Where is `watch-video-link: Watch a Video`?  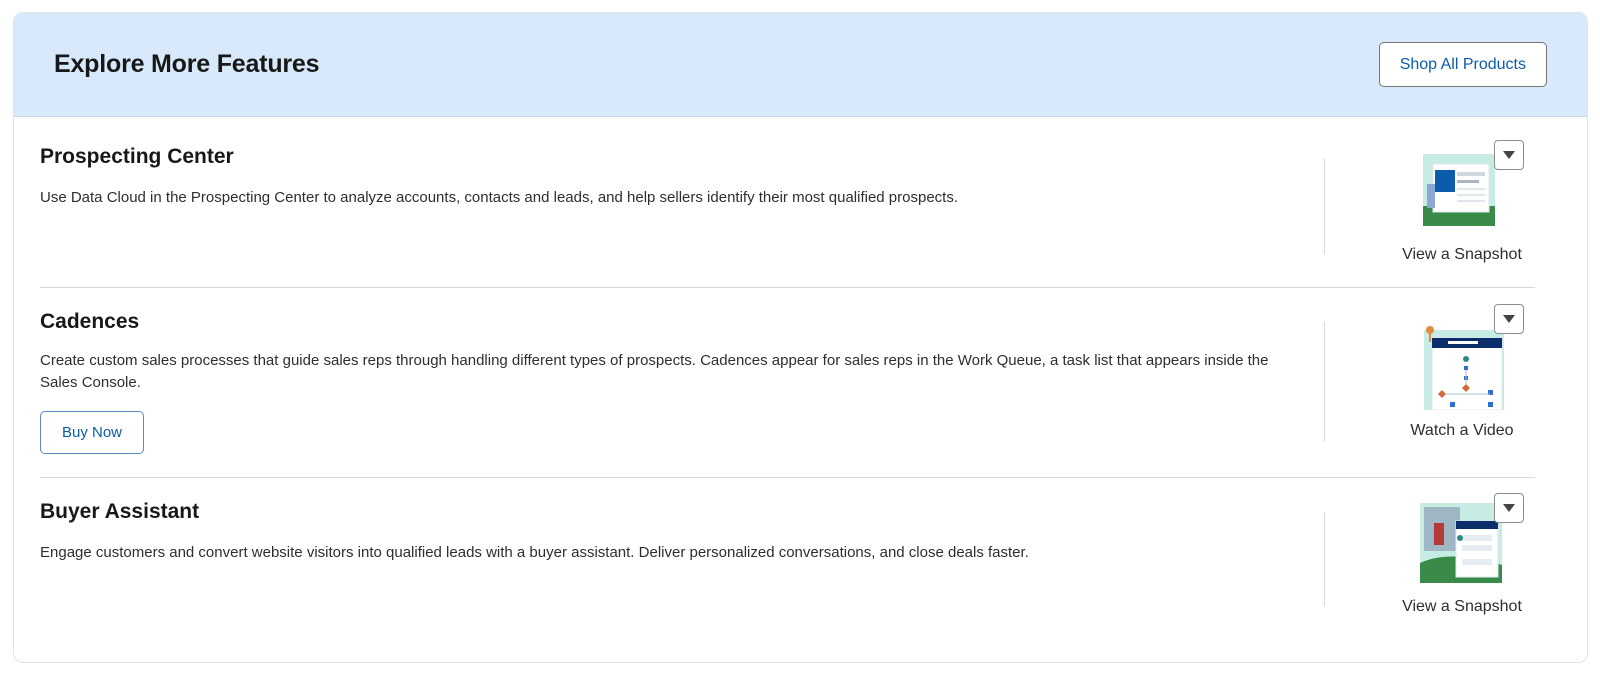 watch-video-link: Watch a Video is located at coordinates (1462, 431).